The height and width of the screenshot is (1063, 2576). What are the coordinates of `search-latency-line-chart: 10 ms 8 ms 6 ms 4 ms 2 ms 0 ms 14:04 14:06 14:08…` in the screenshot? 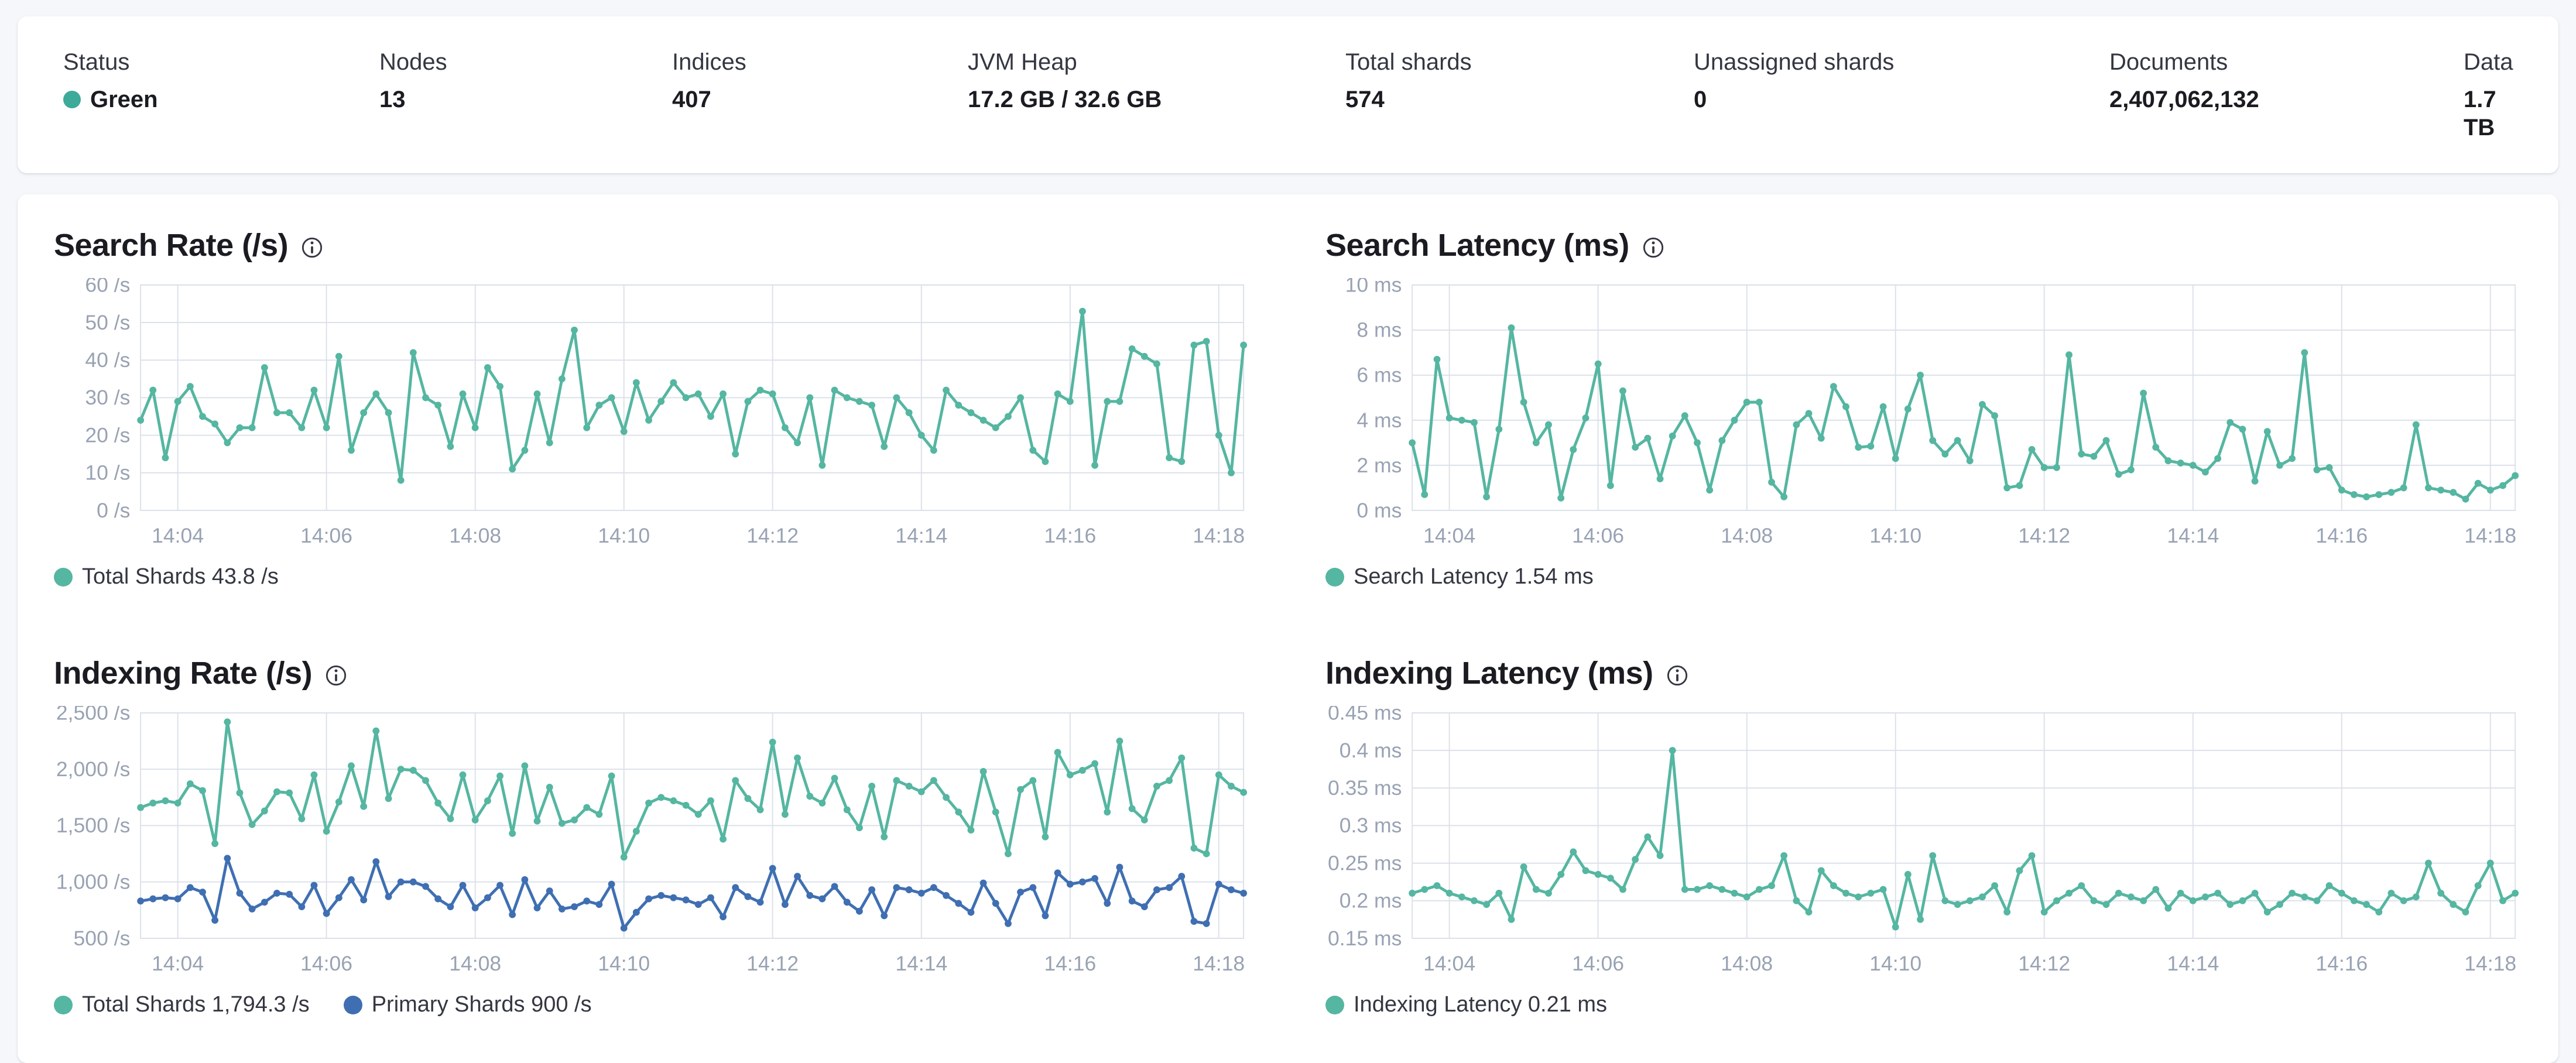 It's located at (1923, 417).